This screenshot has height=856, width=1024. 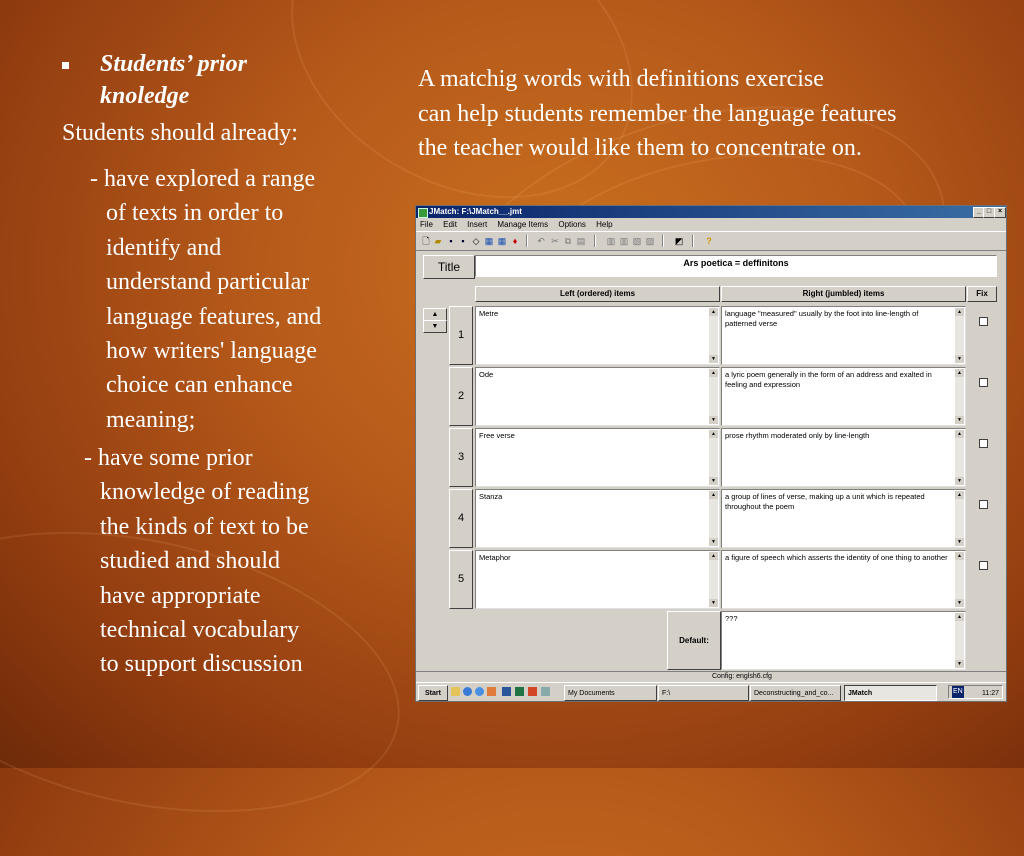 What do you see at coordinates (736, 266) in the screenshot?
I see `title-input: Ars poetica = deffinitons` at bounding box center [736, 266].